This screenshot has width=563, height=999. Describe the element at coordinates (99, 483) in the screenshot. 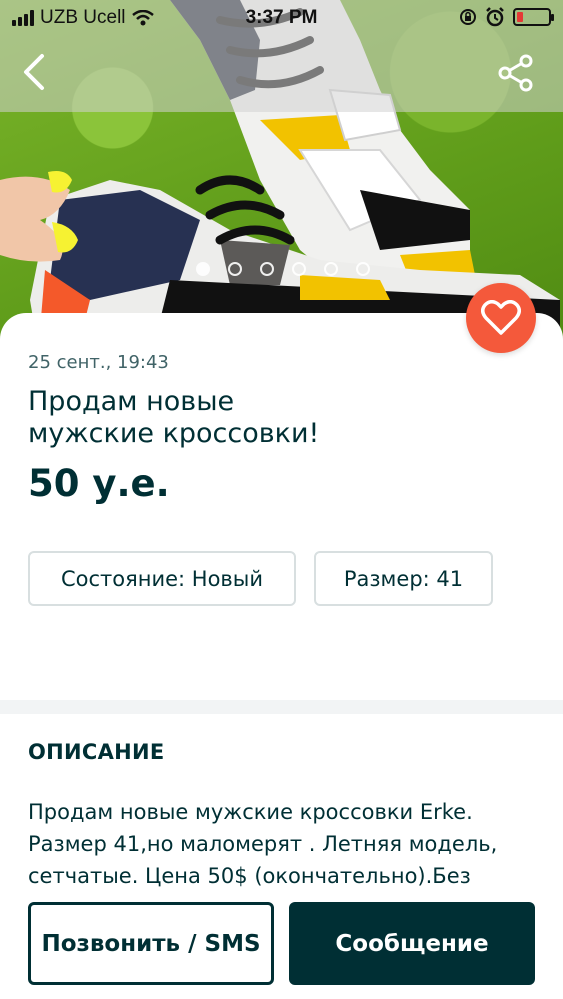

I see `listing-price: 50 у.е.` at that location.